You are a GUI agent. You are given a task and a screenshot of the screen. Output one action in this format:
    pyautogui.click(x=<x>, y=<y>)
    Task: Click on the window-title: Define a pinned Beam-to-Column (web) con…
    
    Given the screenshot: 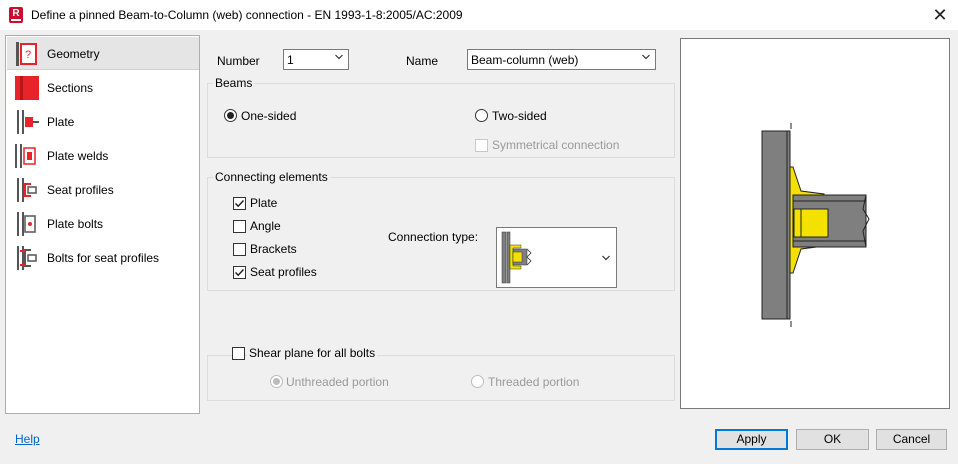 What is the action you would take?
    pyautogui.click(x=247, y=15)
    